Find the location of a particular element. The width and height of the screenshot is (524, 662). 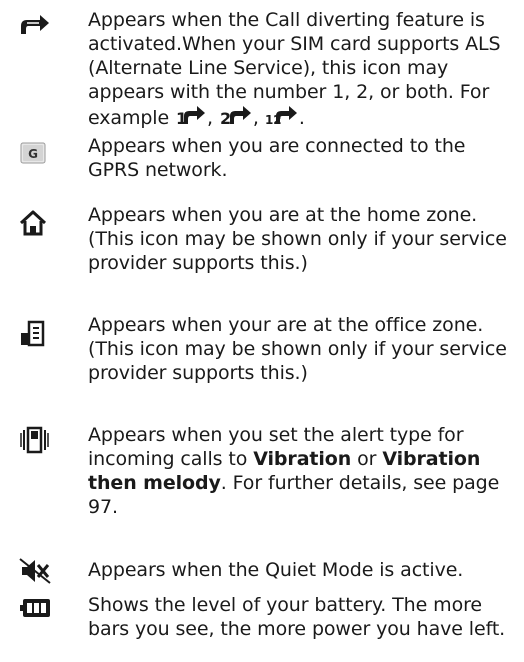

gprs-letter: G is located at coordinates (33, 154).